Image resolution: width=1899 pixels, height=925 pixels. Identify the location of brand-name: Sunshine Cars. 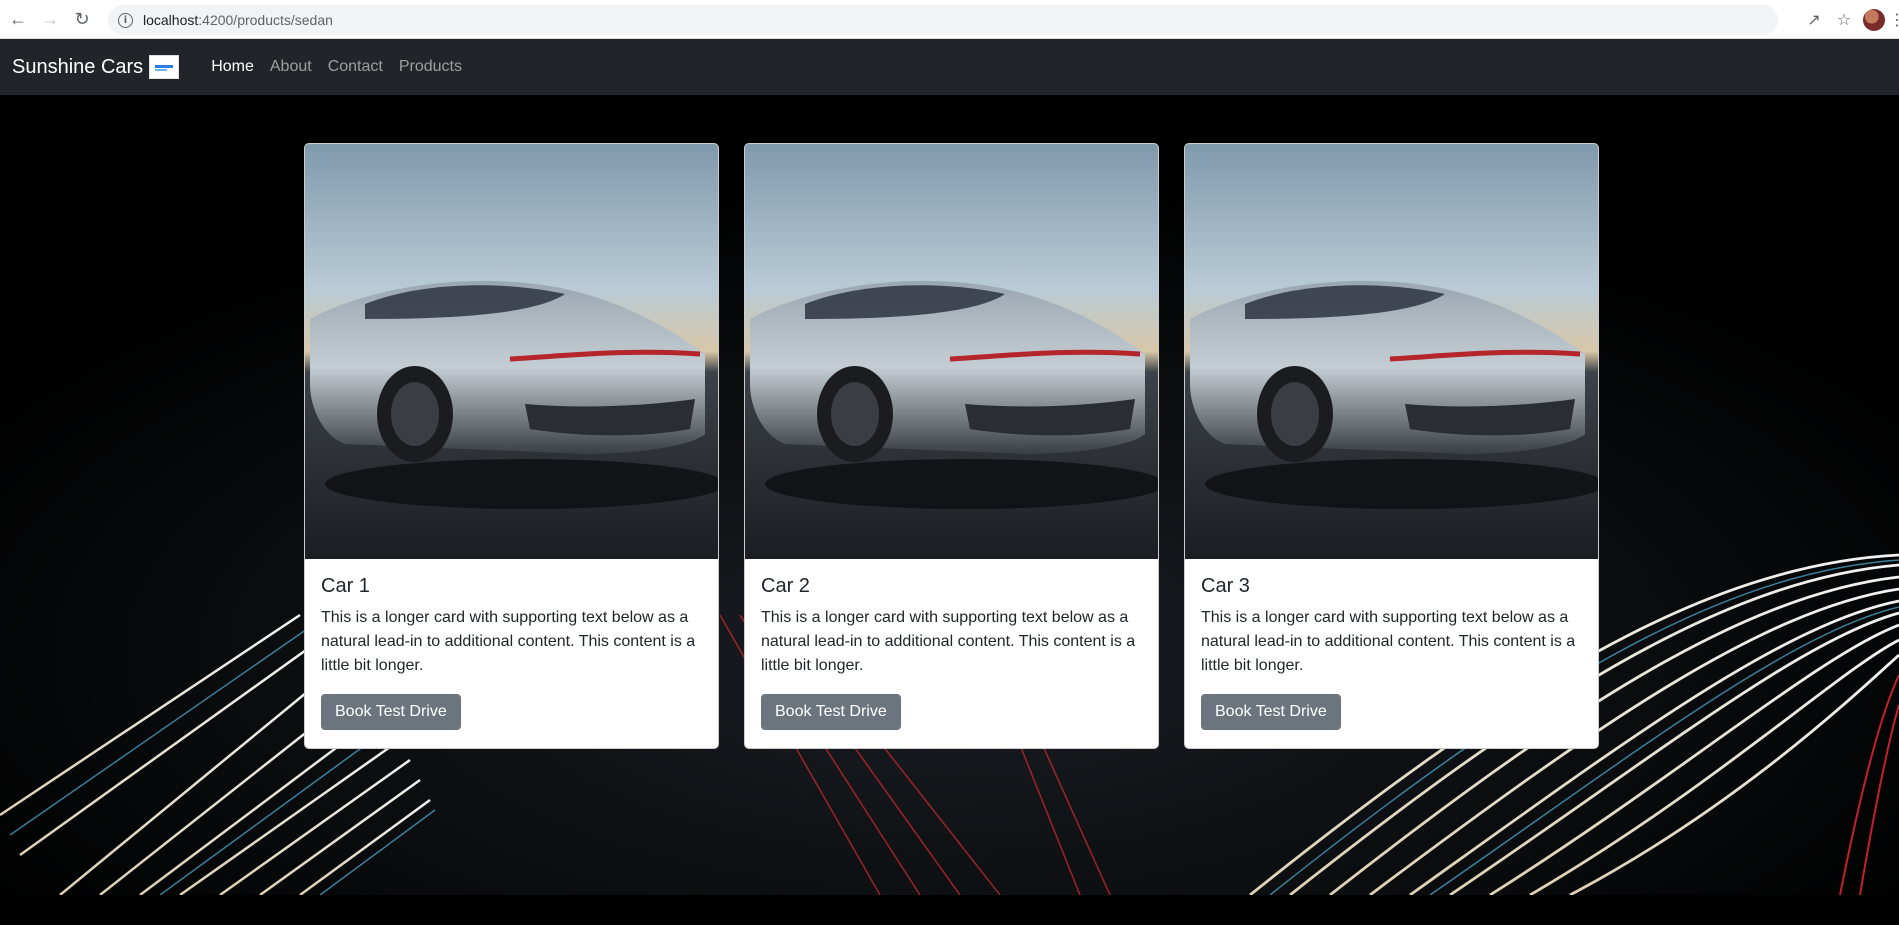
(78, 66).